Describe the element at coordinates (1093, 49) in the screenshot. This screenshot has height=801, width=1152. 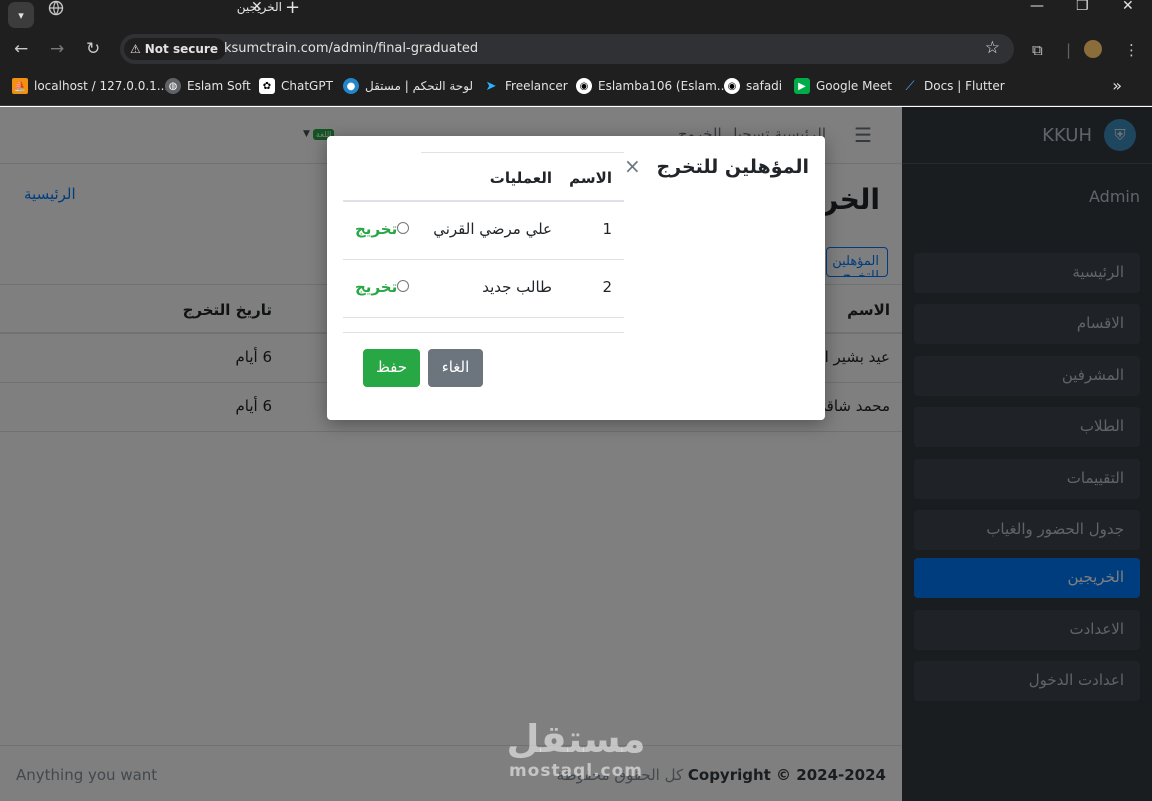
I see `profile-avatar` at that location.